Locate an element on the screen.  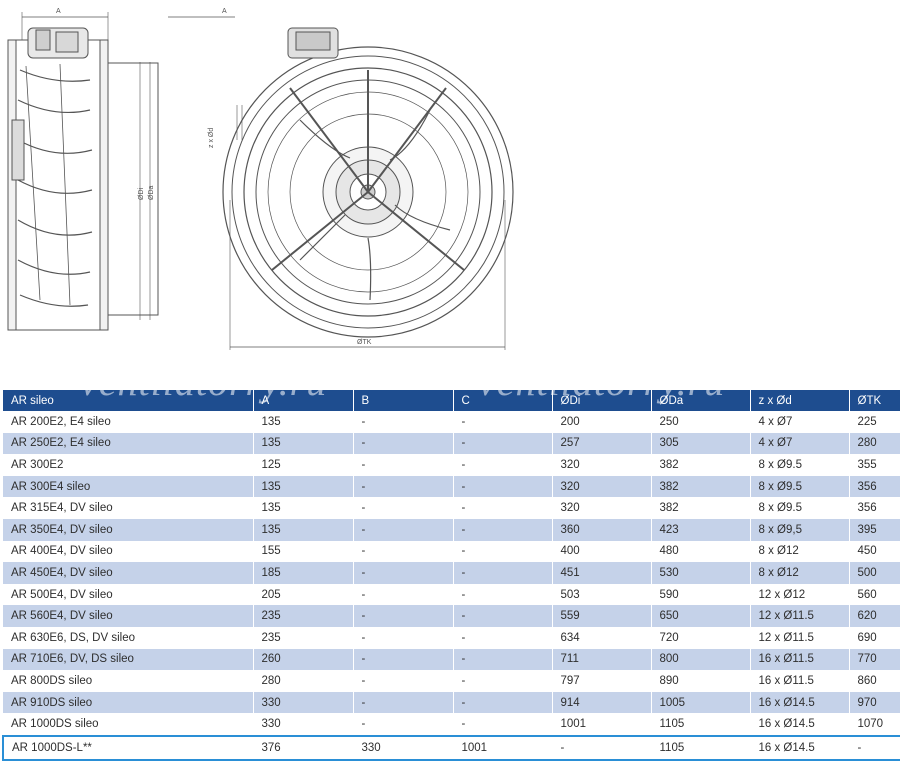
table-cell: 250 is located at coordinates (701, 422).